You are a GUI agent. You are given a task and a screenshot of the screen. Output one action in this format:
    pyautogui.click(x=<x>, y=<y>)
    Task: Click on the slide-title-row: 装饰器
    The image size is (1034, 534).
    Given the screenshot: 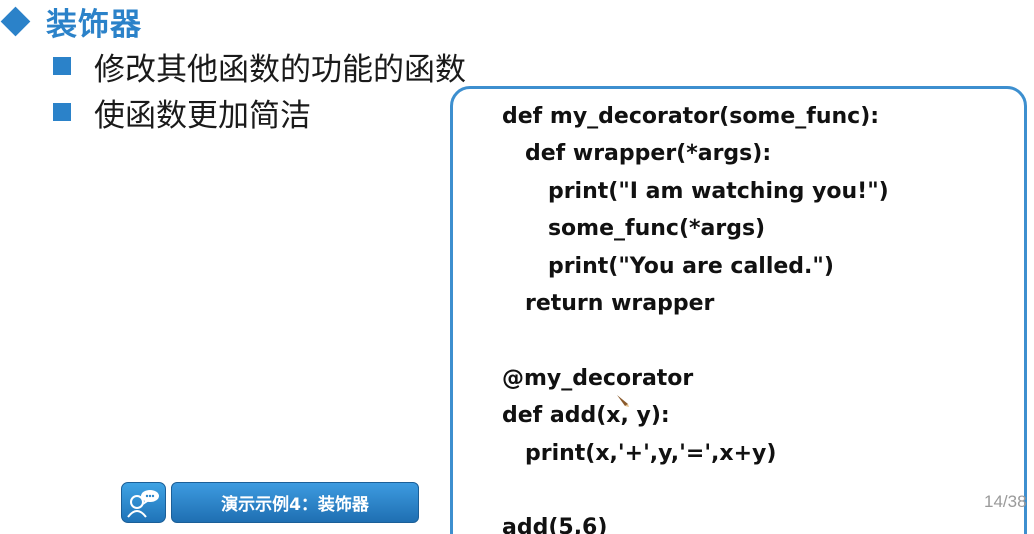 What is the action you would take?
    pyautogui.click(x=71, y=22)
    